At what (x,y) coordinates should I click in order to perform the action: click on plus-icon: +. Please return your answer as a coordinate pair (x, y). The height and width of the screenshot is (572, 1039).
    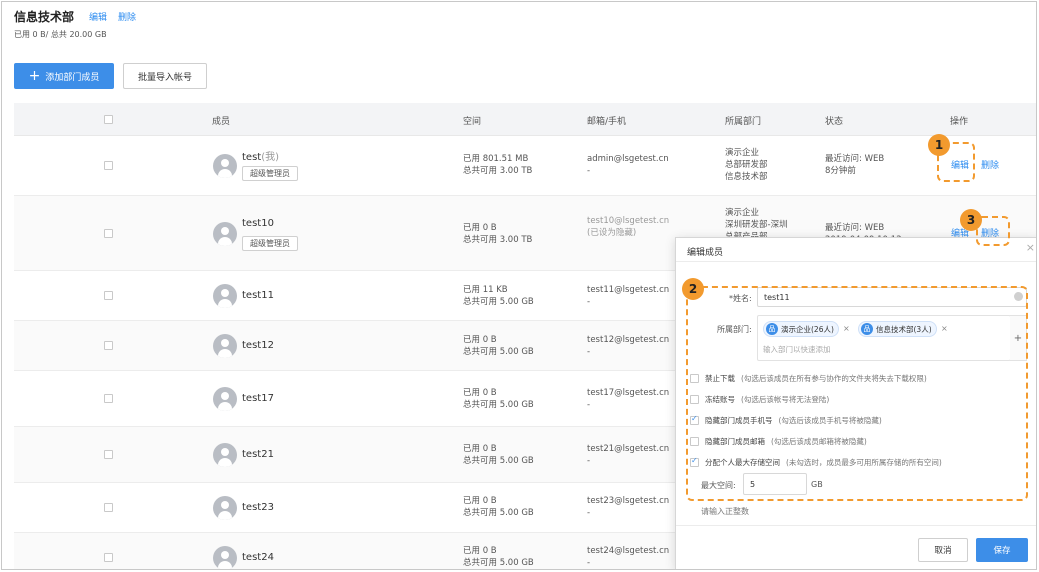
    Looking at the image, I should click on (34, 76).